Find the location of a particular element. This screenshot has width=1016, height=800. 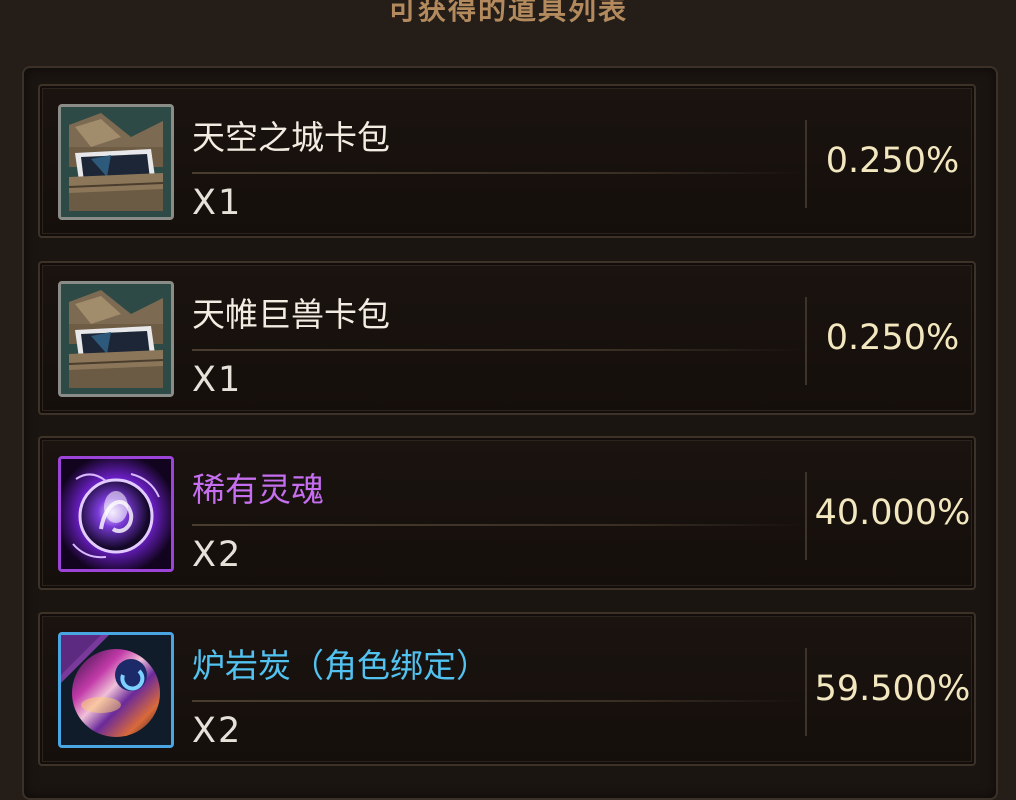

item-drop-rate: 59.500% is located at coordinates (892, 689).